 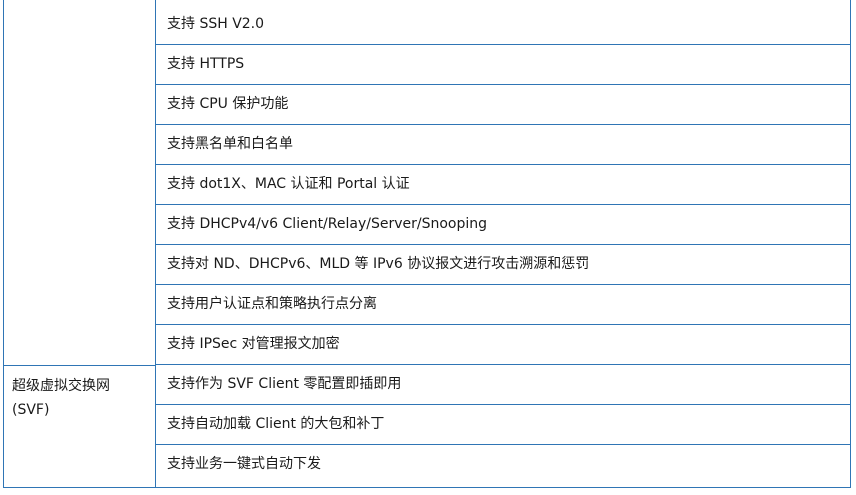 I want to click on table-row: 支持对 ND、DHCPv6、MLD 等 IPv6 协议报文进行攻击溯源和惩罚, so click(x=503, y=265).